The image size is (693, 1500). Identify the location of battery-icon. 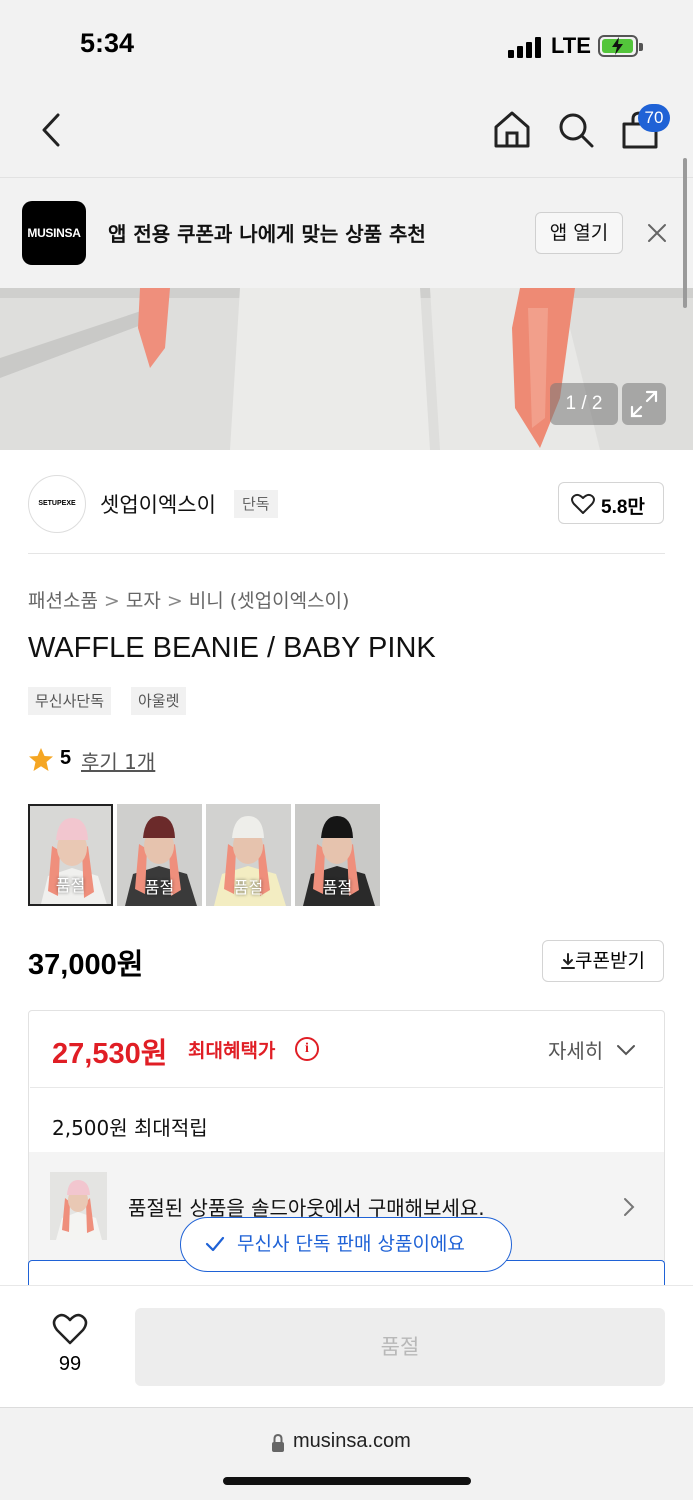
(620, 46).